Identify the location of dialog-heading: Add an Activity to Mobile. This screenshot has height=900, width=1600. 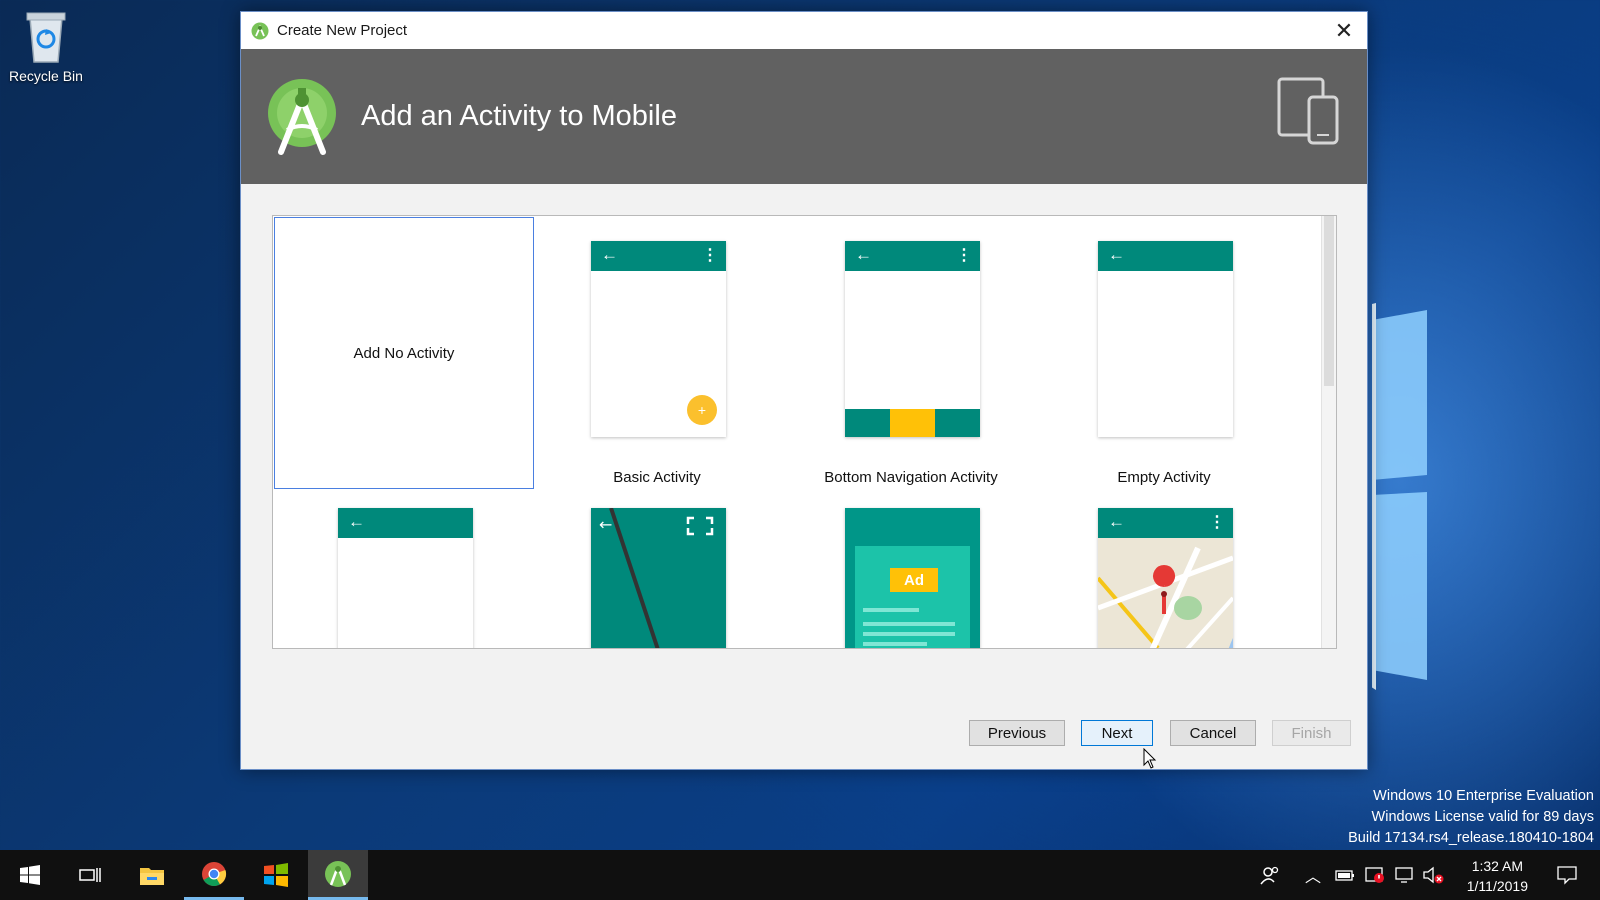
(519, 116).